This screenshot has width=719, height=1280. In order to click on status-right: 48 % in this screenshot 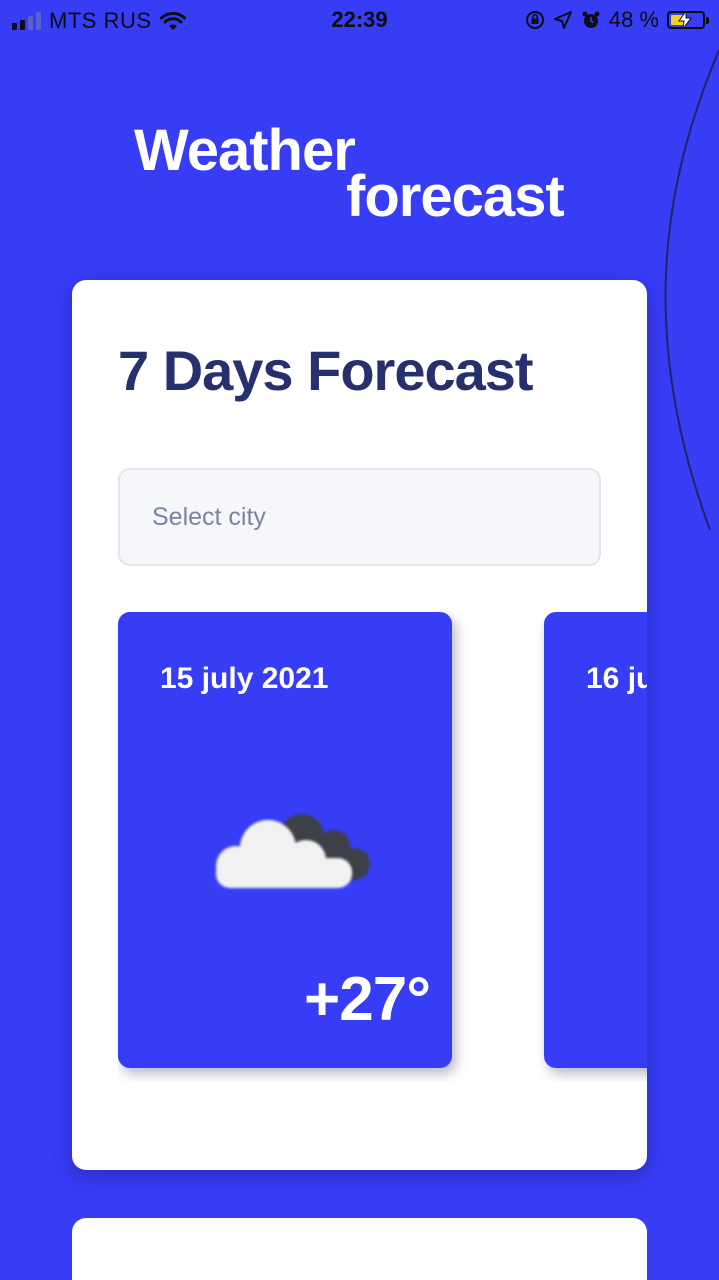, I will do `click(617, 20)`.